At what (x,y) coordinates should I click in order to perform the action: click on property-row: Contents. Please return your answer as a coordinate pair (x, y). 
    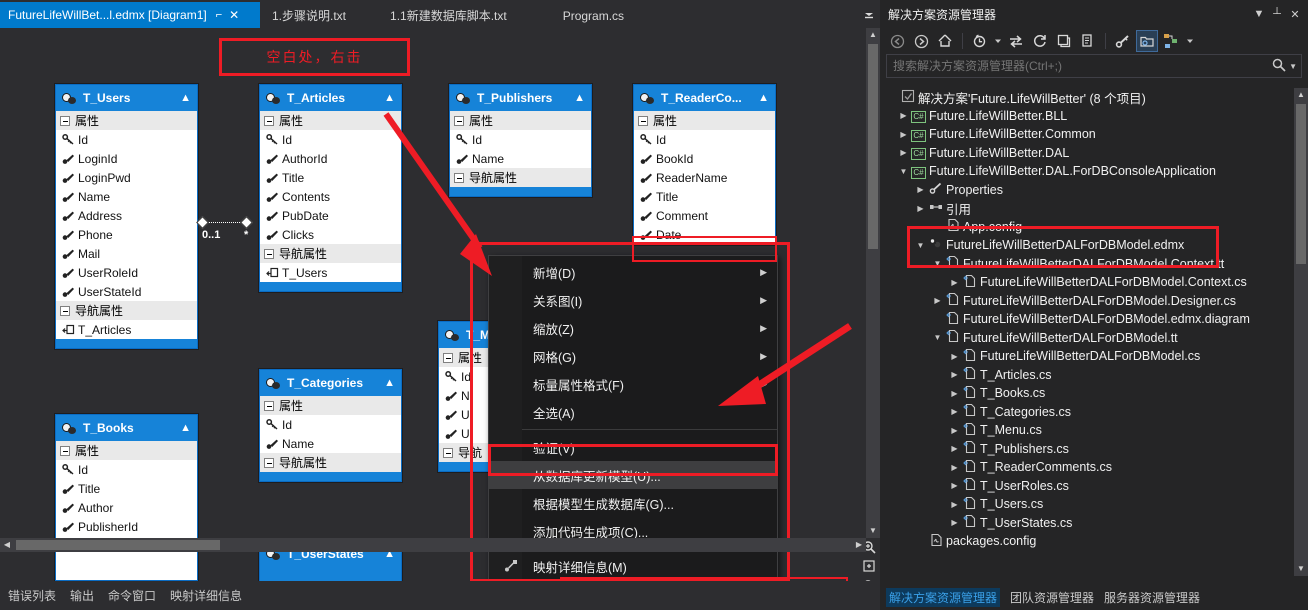
    Looking at the image, I should click on (330, 196).